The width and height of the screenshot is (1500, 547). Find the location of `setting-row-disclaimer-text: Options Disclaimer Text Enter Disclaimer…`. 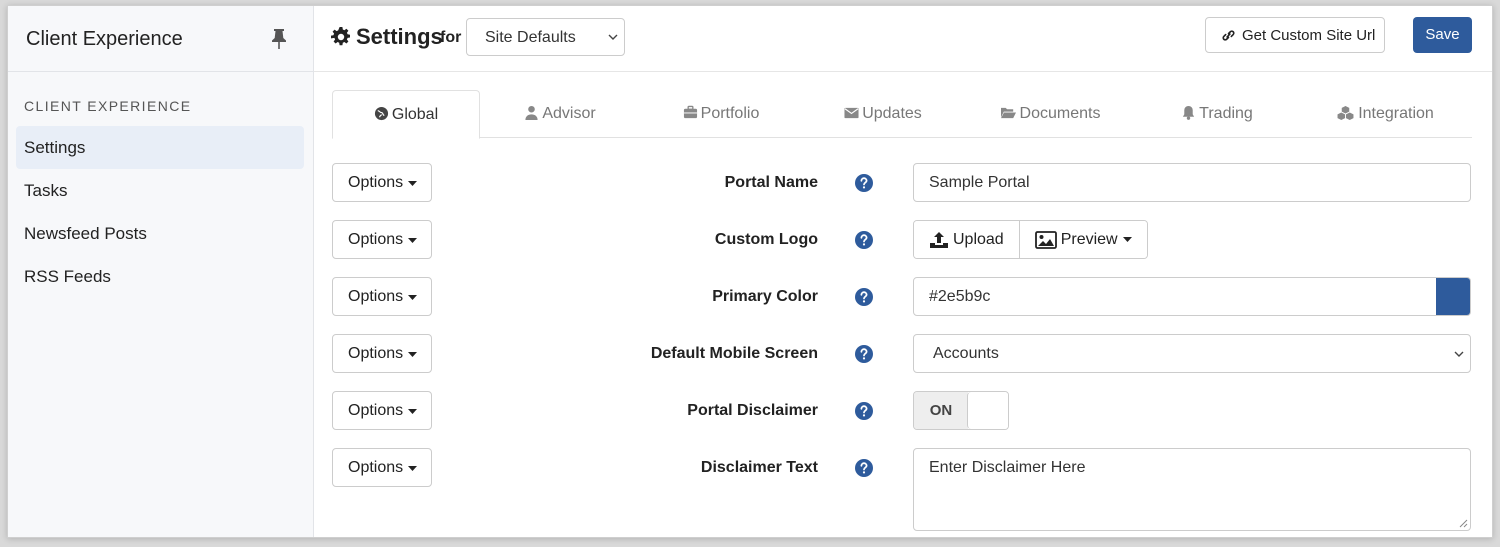

setting-row-disclaimer-text: Options Disclaimer Text Enter Disclaimer… is located at coordinates (902, 489).